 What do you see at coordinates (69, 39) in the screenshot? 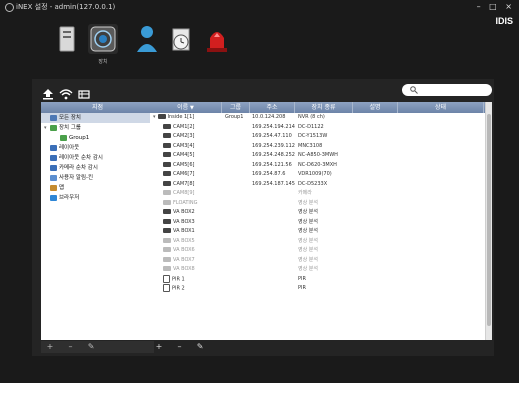
I see `storage-module-button` at bounding box center [69, 39].